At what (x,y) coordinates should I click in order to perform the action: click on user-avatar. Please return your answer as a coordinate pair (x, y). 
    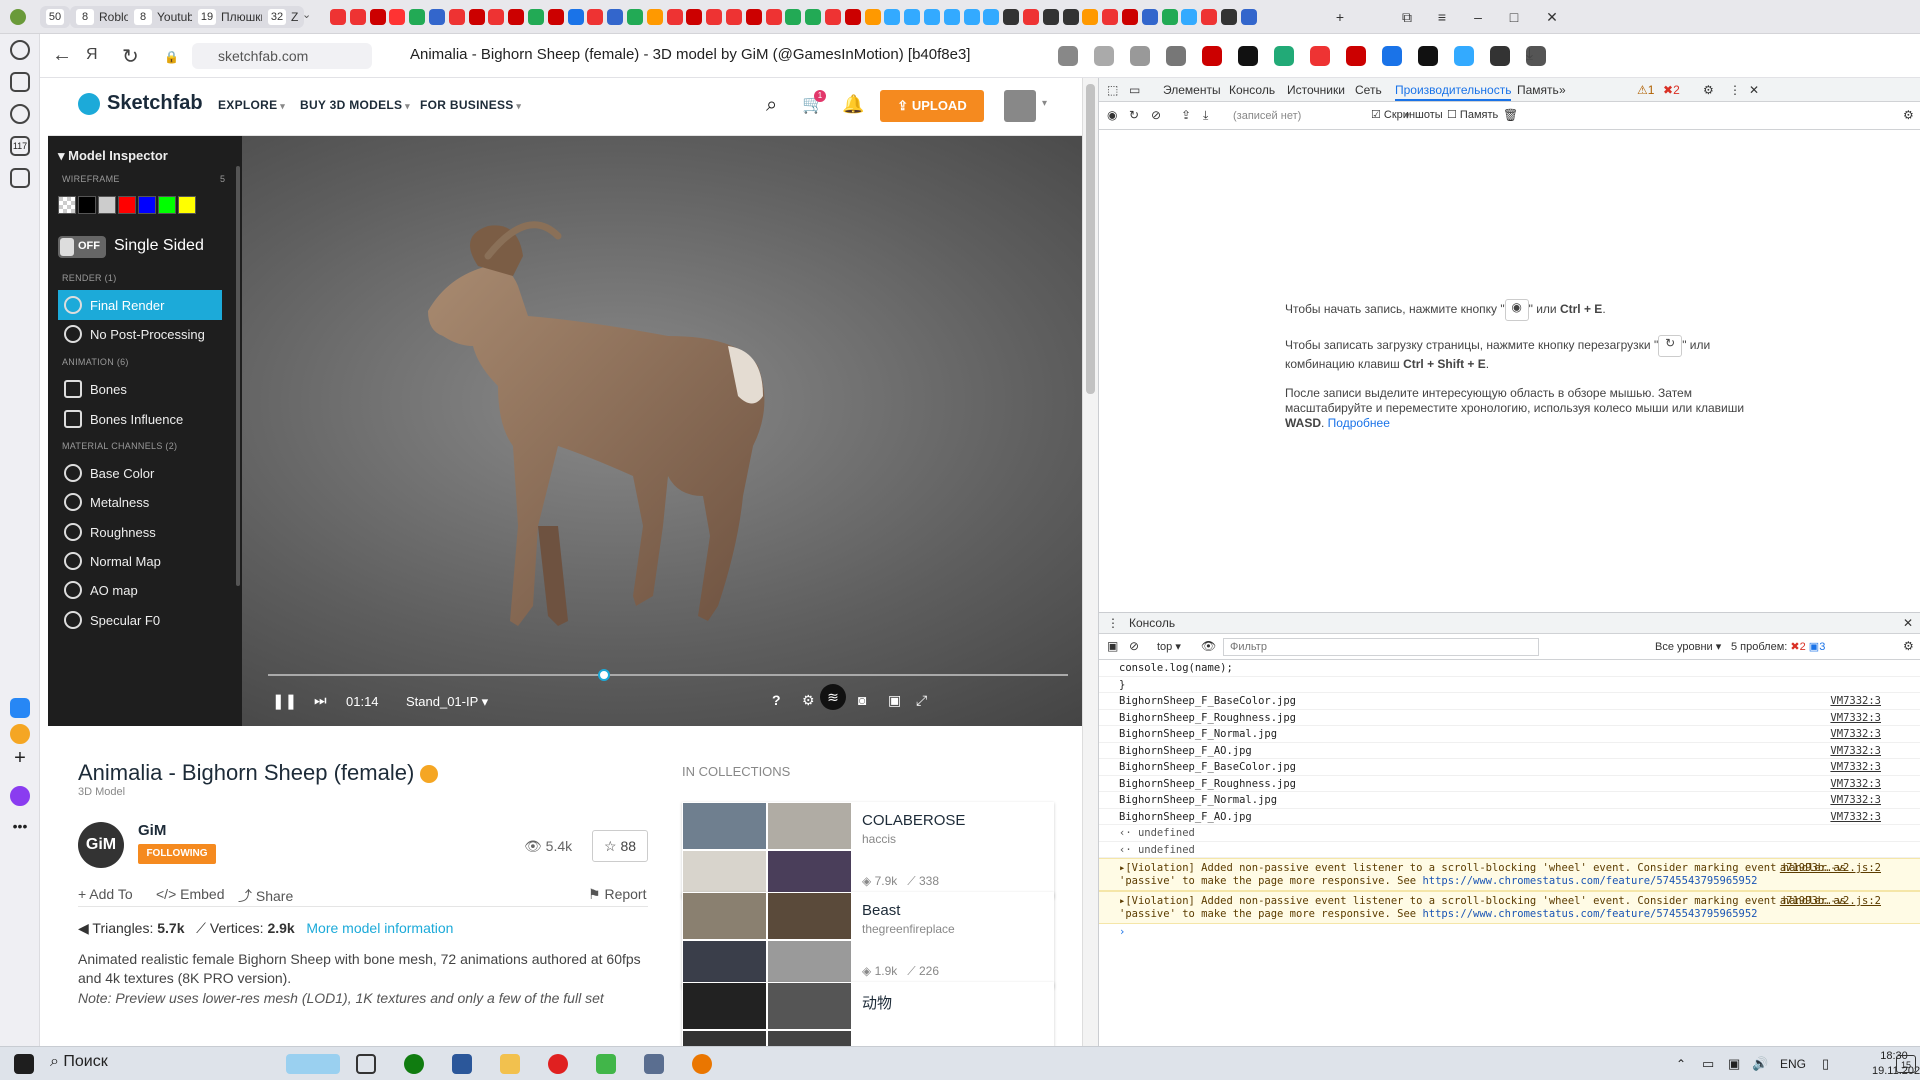
    Looking at the image, I should click on (1020, 106).